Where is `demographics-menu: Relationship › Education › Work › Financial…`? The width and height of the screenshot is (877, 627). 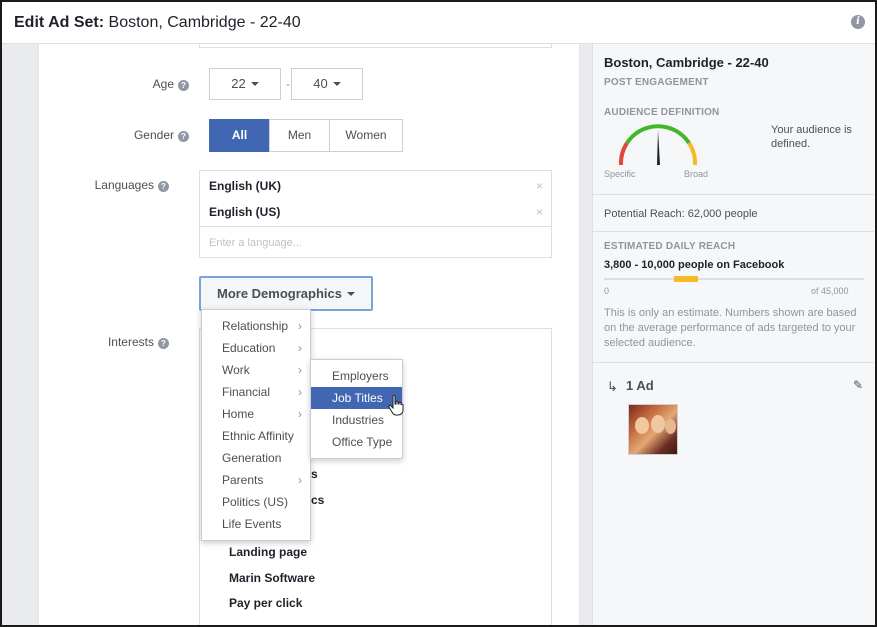
demographics-menu: Relationship › Education › Work › Financial… is located at coordinates (256, 425).